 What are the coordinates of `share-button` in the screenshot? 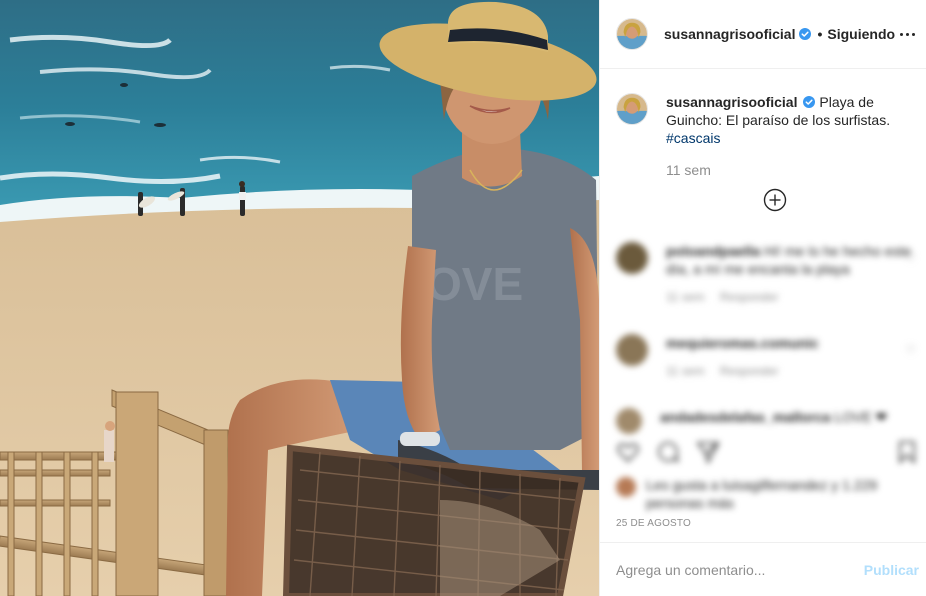 It's located at (708, 452).